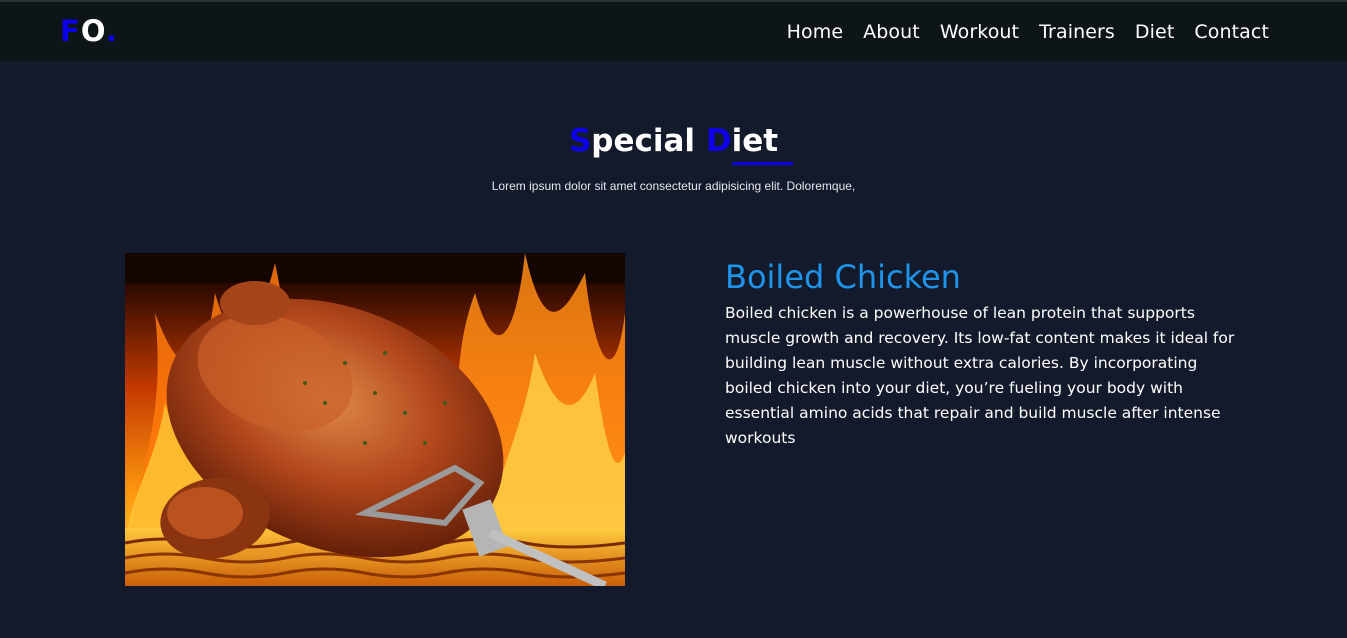 The width and height of the screenshot is (1347, 638). I want to click on brand-logo: FO., so click(89, 31).